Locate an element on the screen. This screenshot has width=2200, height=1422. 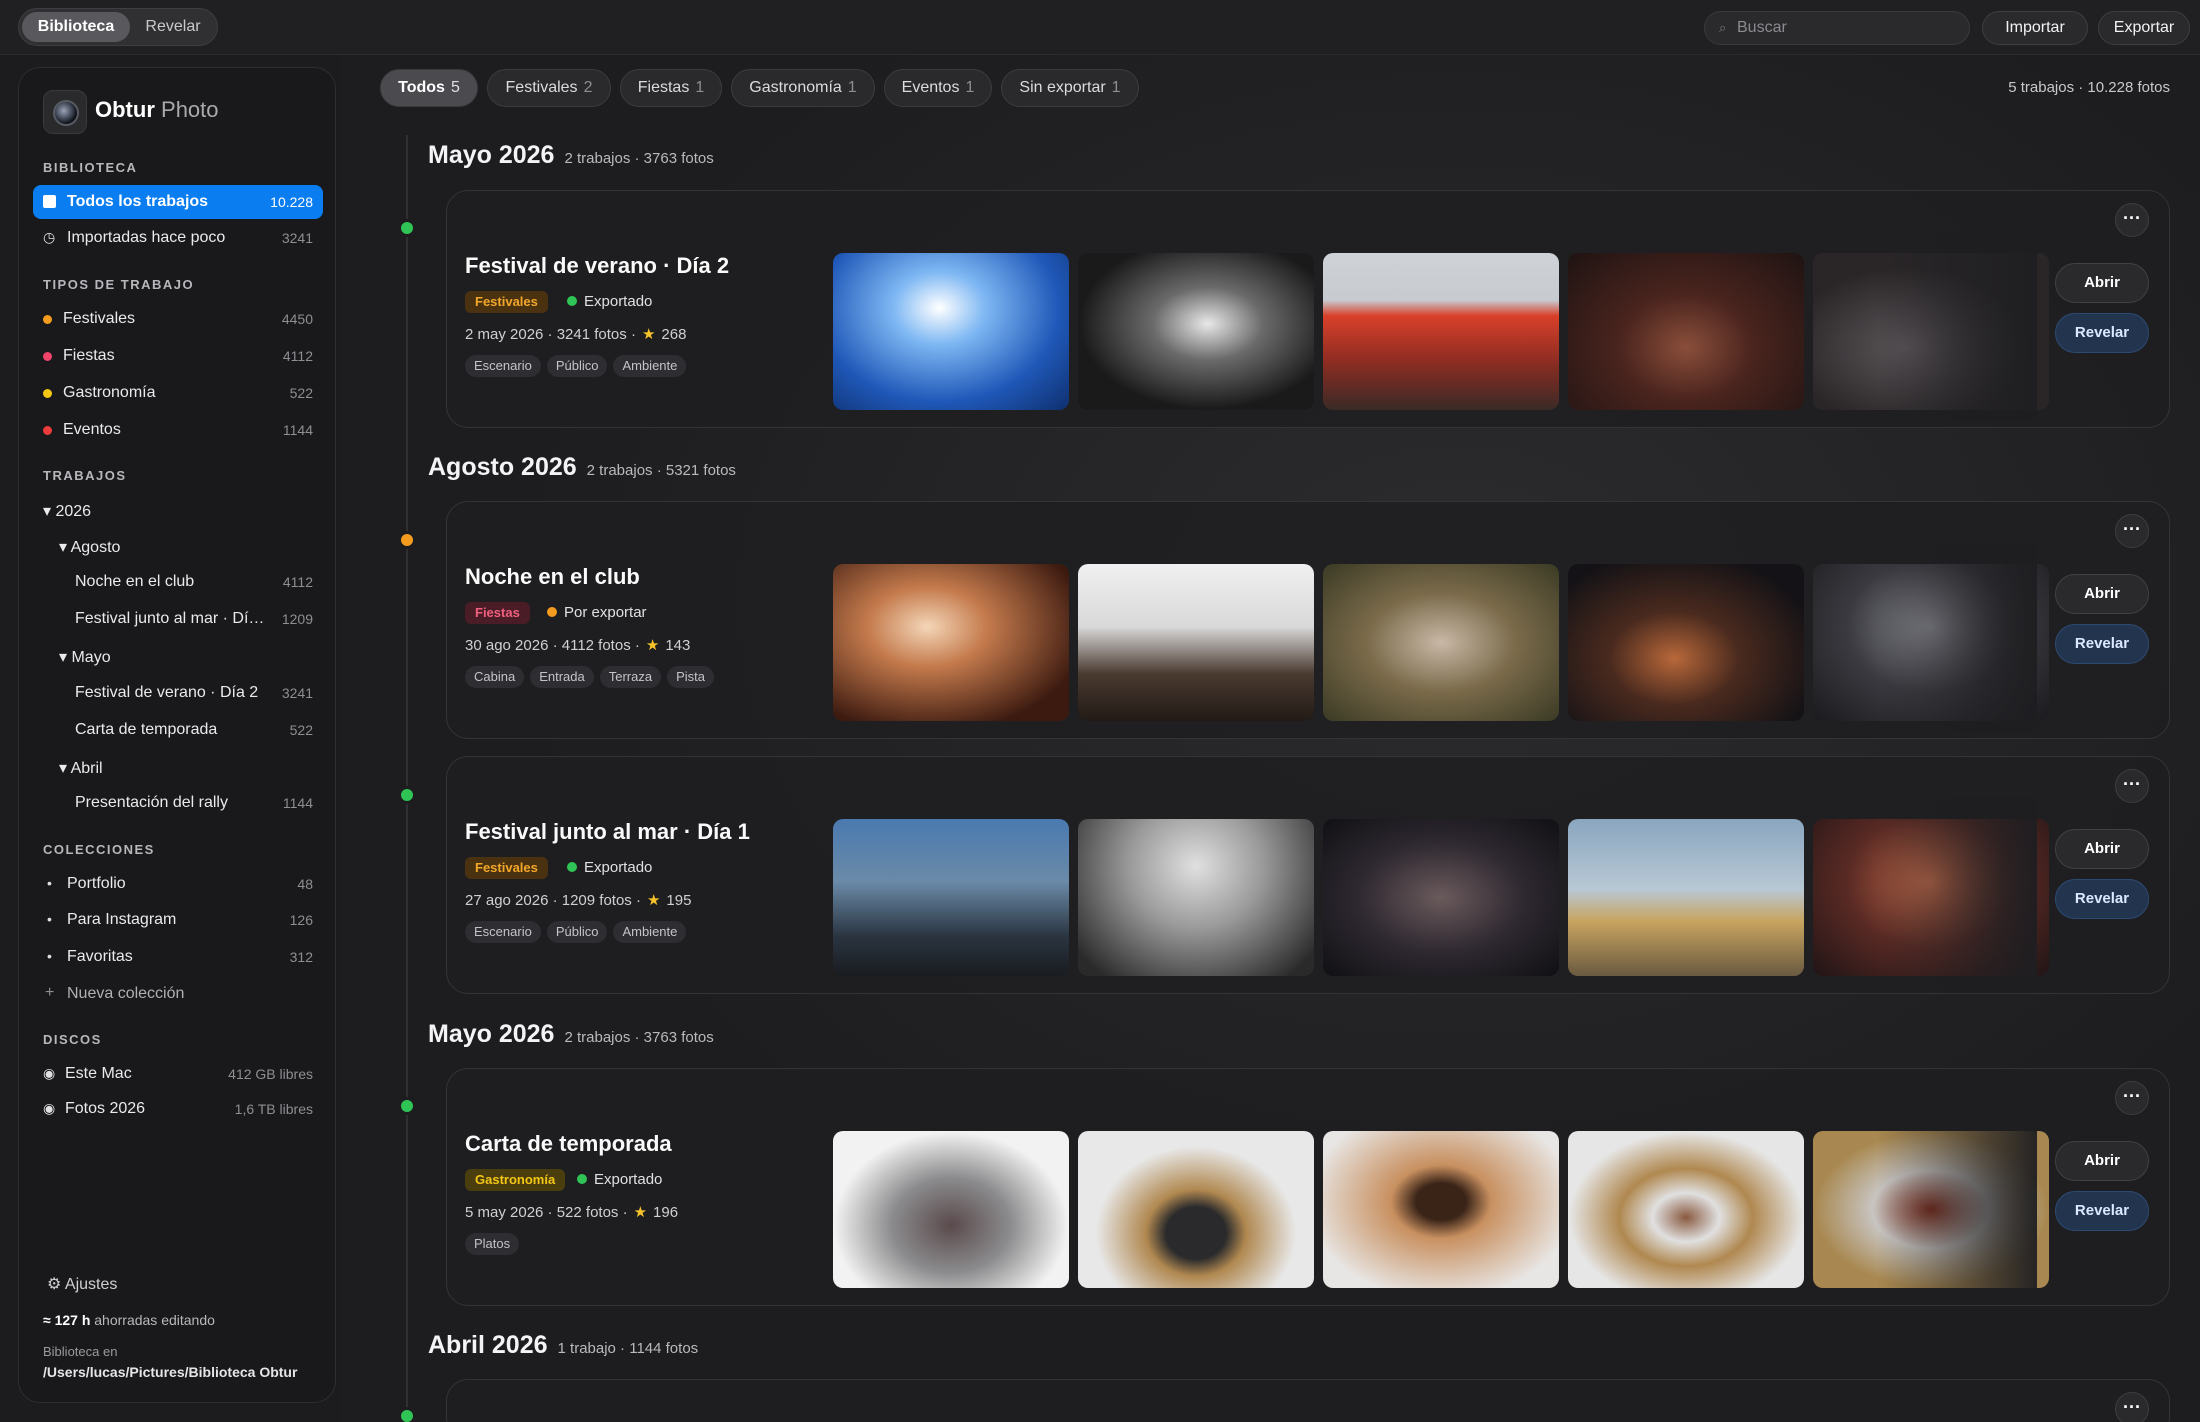
tree-item-2026: ▾ 2026 is located at coordinates (178, 510).